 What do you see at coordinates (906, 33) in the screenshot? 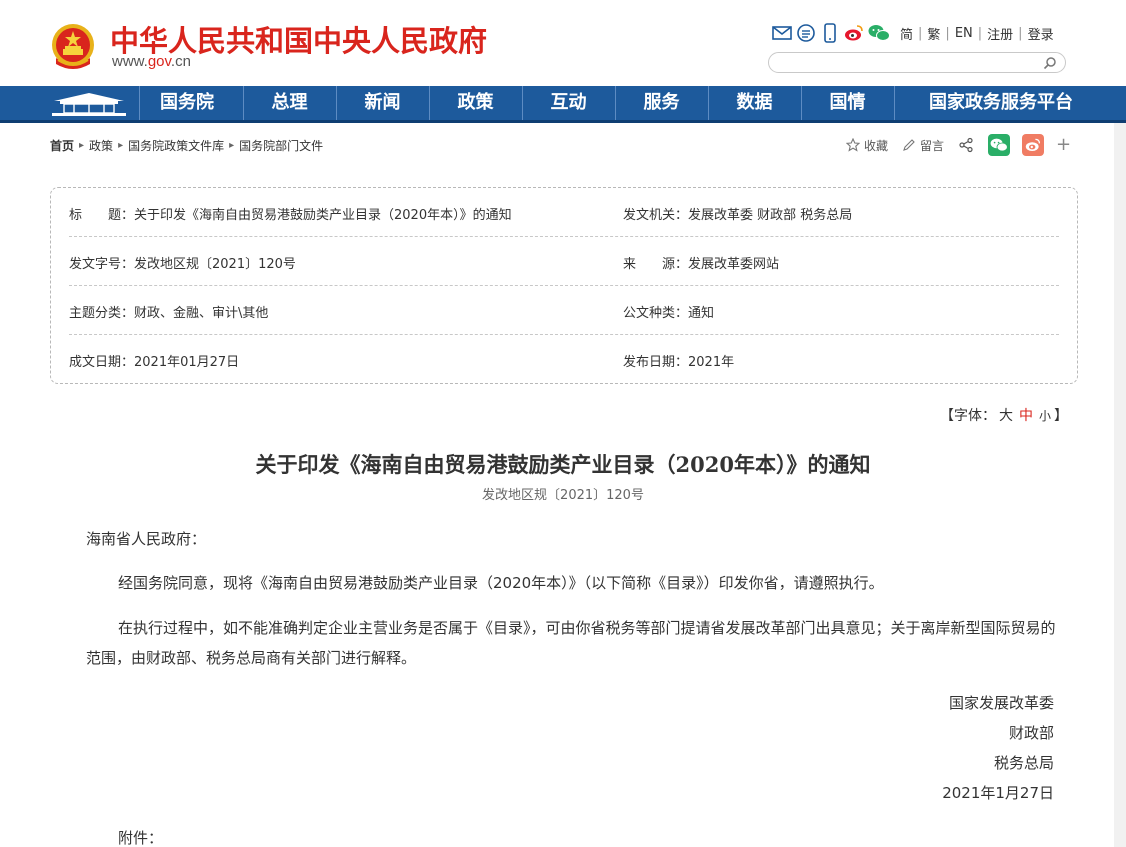
I see `simplified-link: 简` at bounding box center [906, 33].